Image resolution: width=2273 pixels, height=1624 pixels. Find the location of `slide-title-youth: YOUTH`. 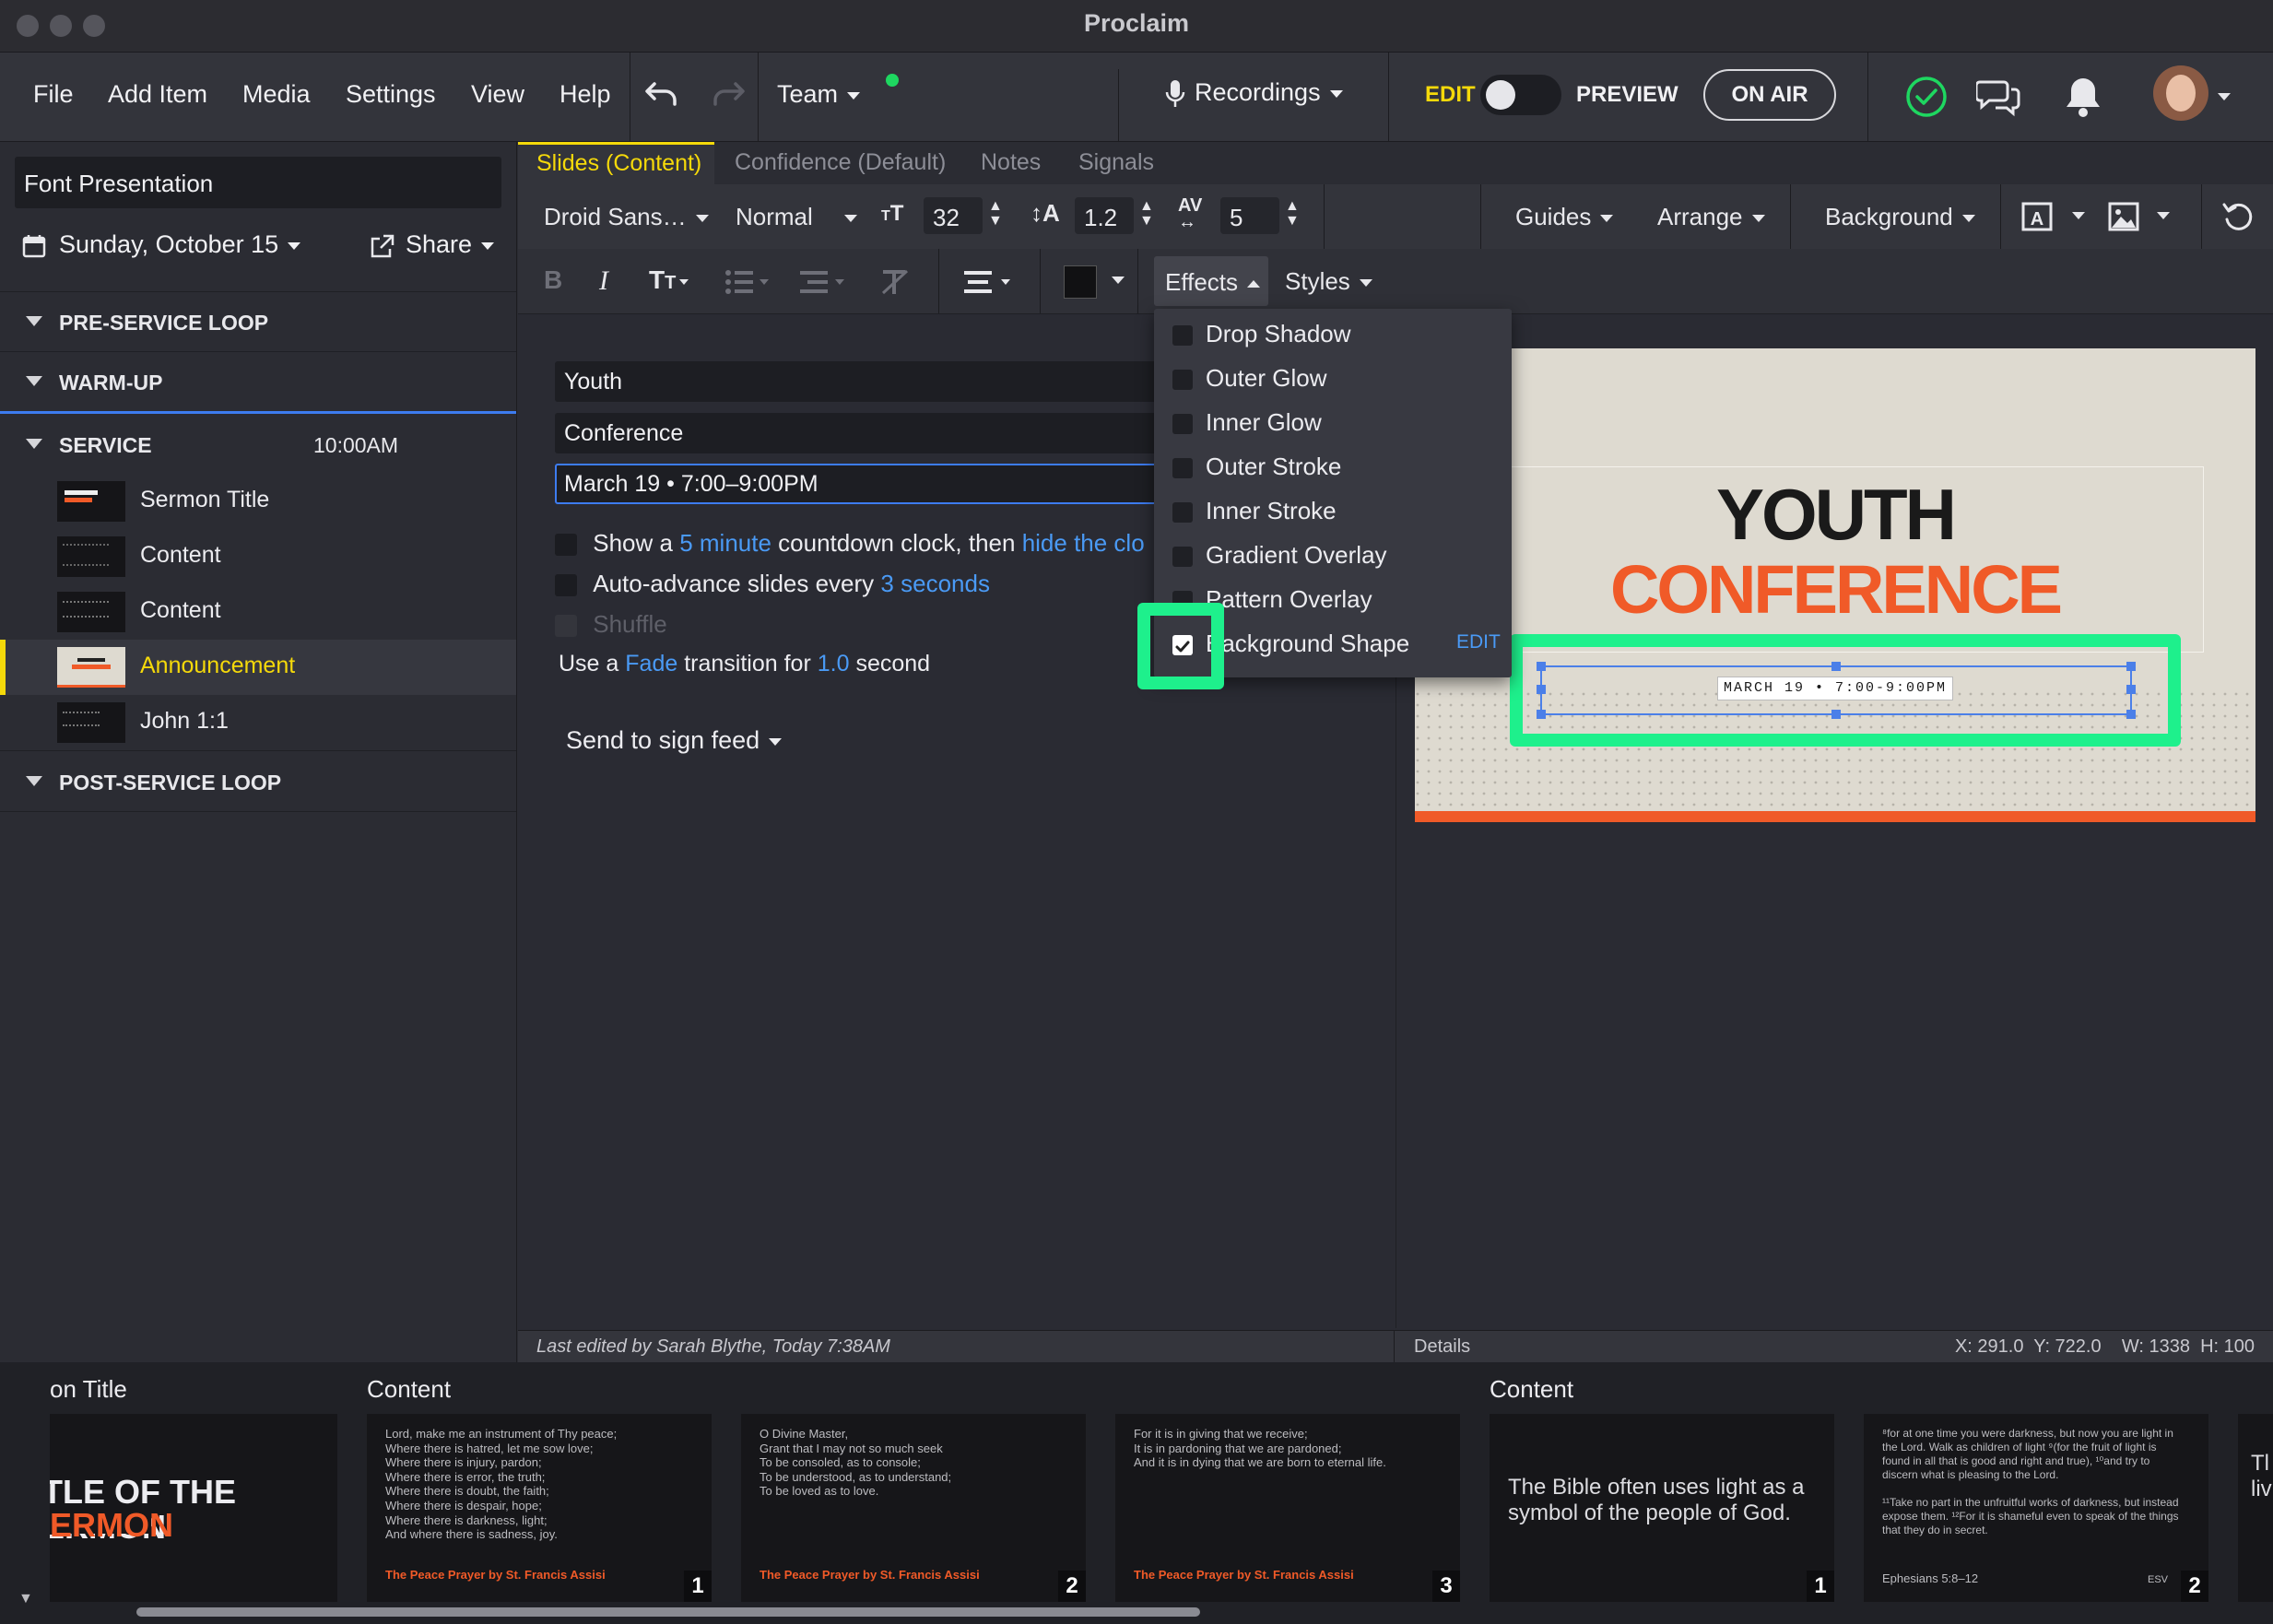

slide-title-youth: YOUTH is located at coordinates (1835, 514).